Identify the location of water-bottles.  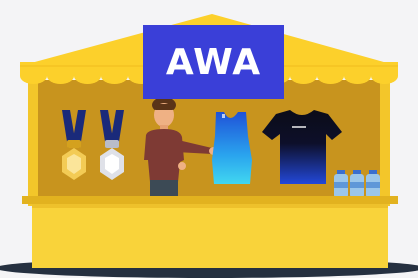
(357, 184).